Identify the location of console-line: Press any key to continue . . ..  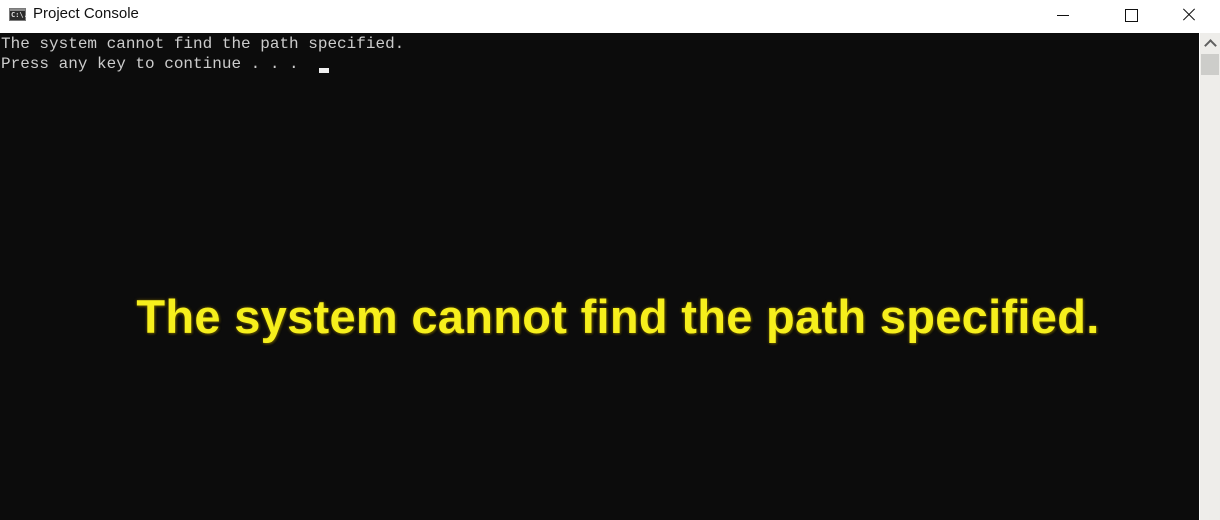
(155, 64).